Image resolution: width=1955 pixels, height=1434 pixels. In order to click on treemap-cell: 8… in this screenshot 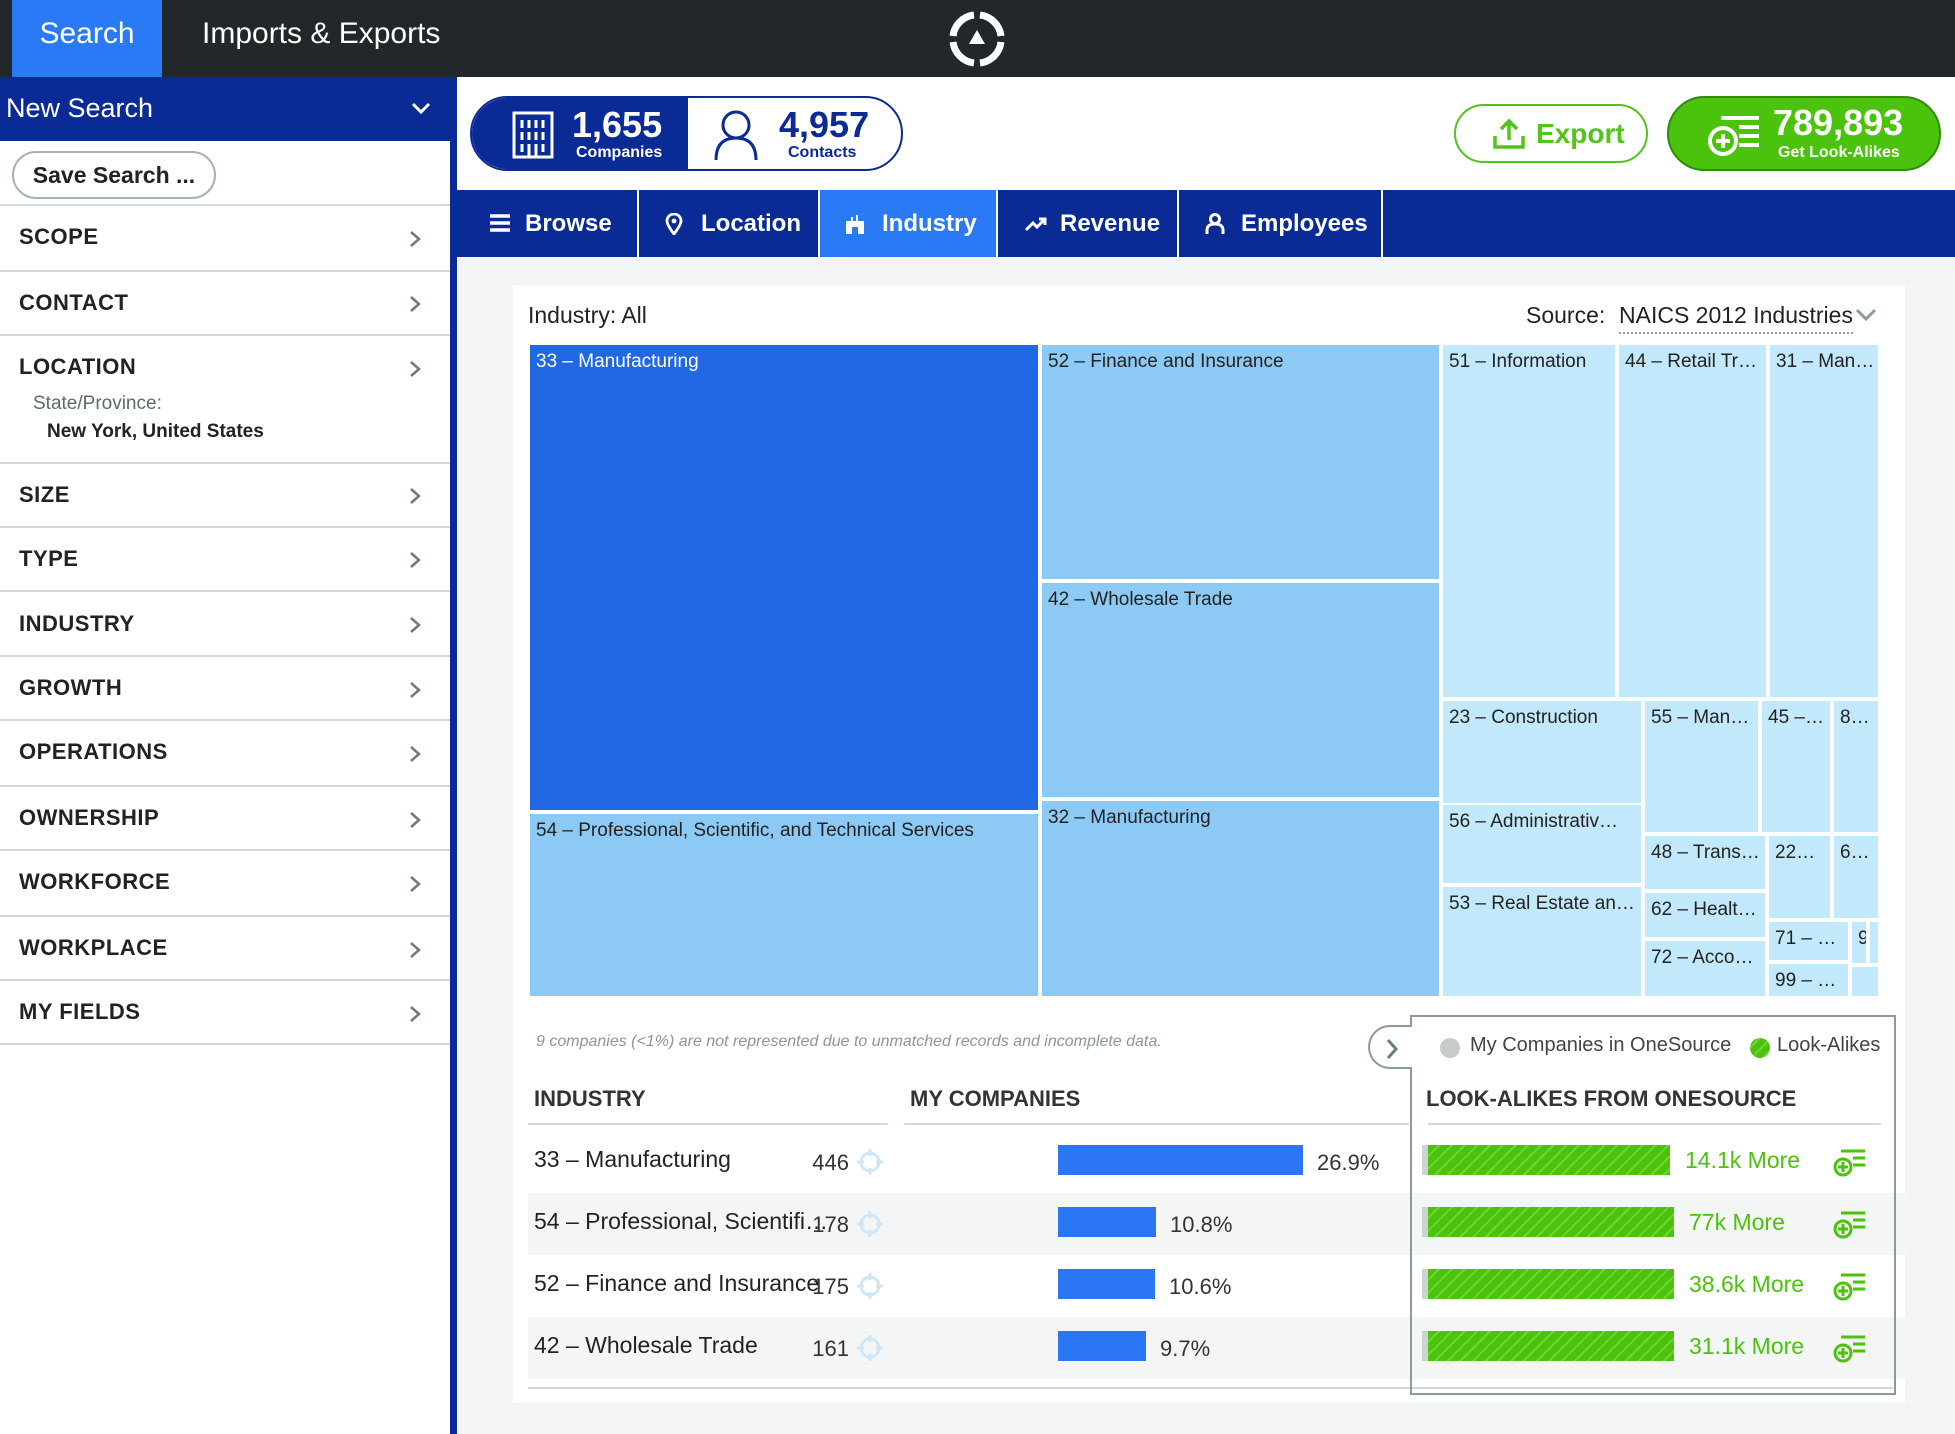, I will do `click(1856, 766)`.